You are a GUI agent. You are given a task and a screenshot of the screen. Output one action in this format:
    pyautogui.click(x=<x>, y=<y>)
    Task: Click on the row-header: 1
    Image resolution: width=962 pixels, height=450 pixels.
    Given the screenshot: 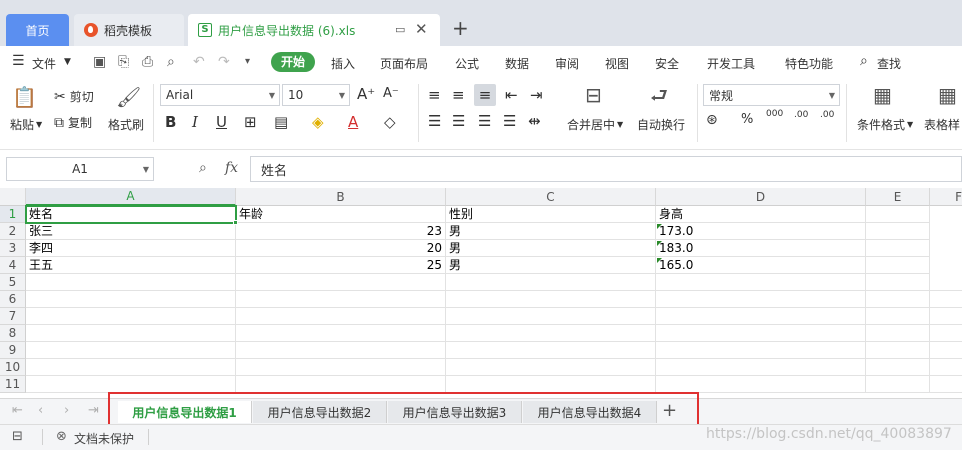 What is the action you would take?
    pyautogui.click(x=13, y=214)
    